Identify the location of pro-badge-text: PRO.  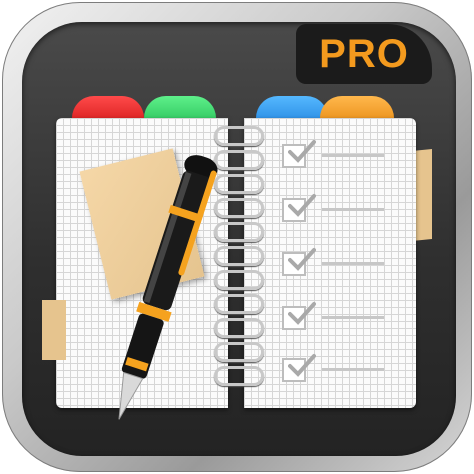
(364, 53).